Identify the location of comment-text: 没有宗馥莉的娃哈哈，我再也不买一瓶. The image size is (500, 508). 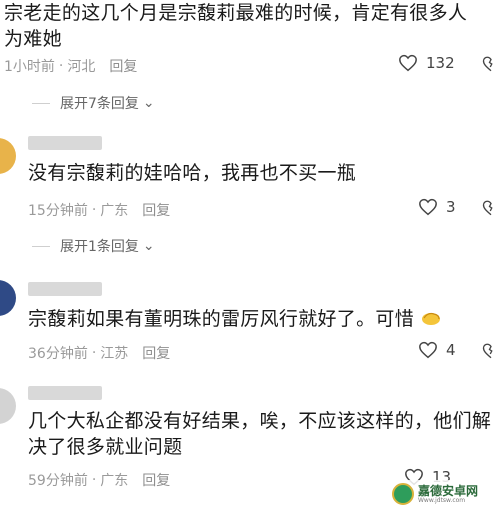
(192, 173).